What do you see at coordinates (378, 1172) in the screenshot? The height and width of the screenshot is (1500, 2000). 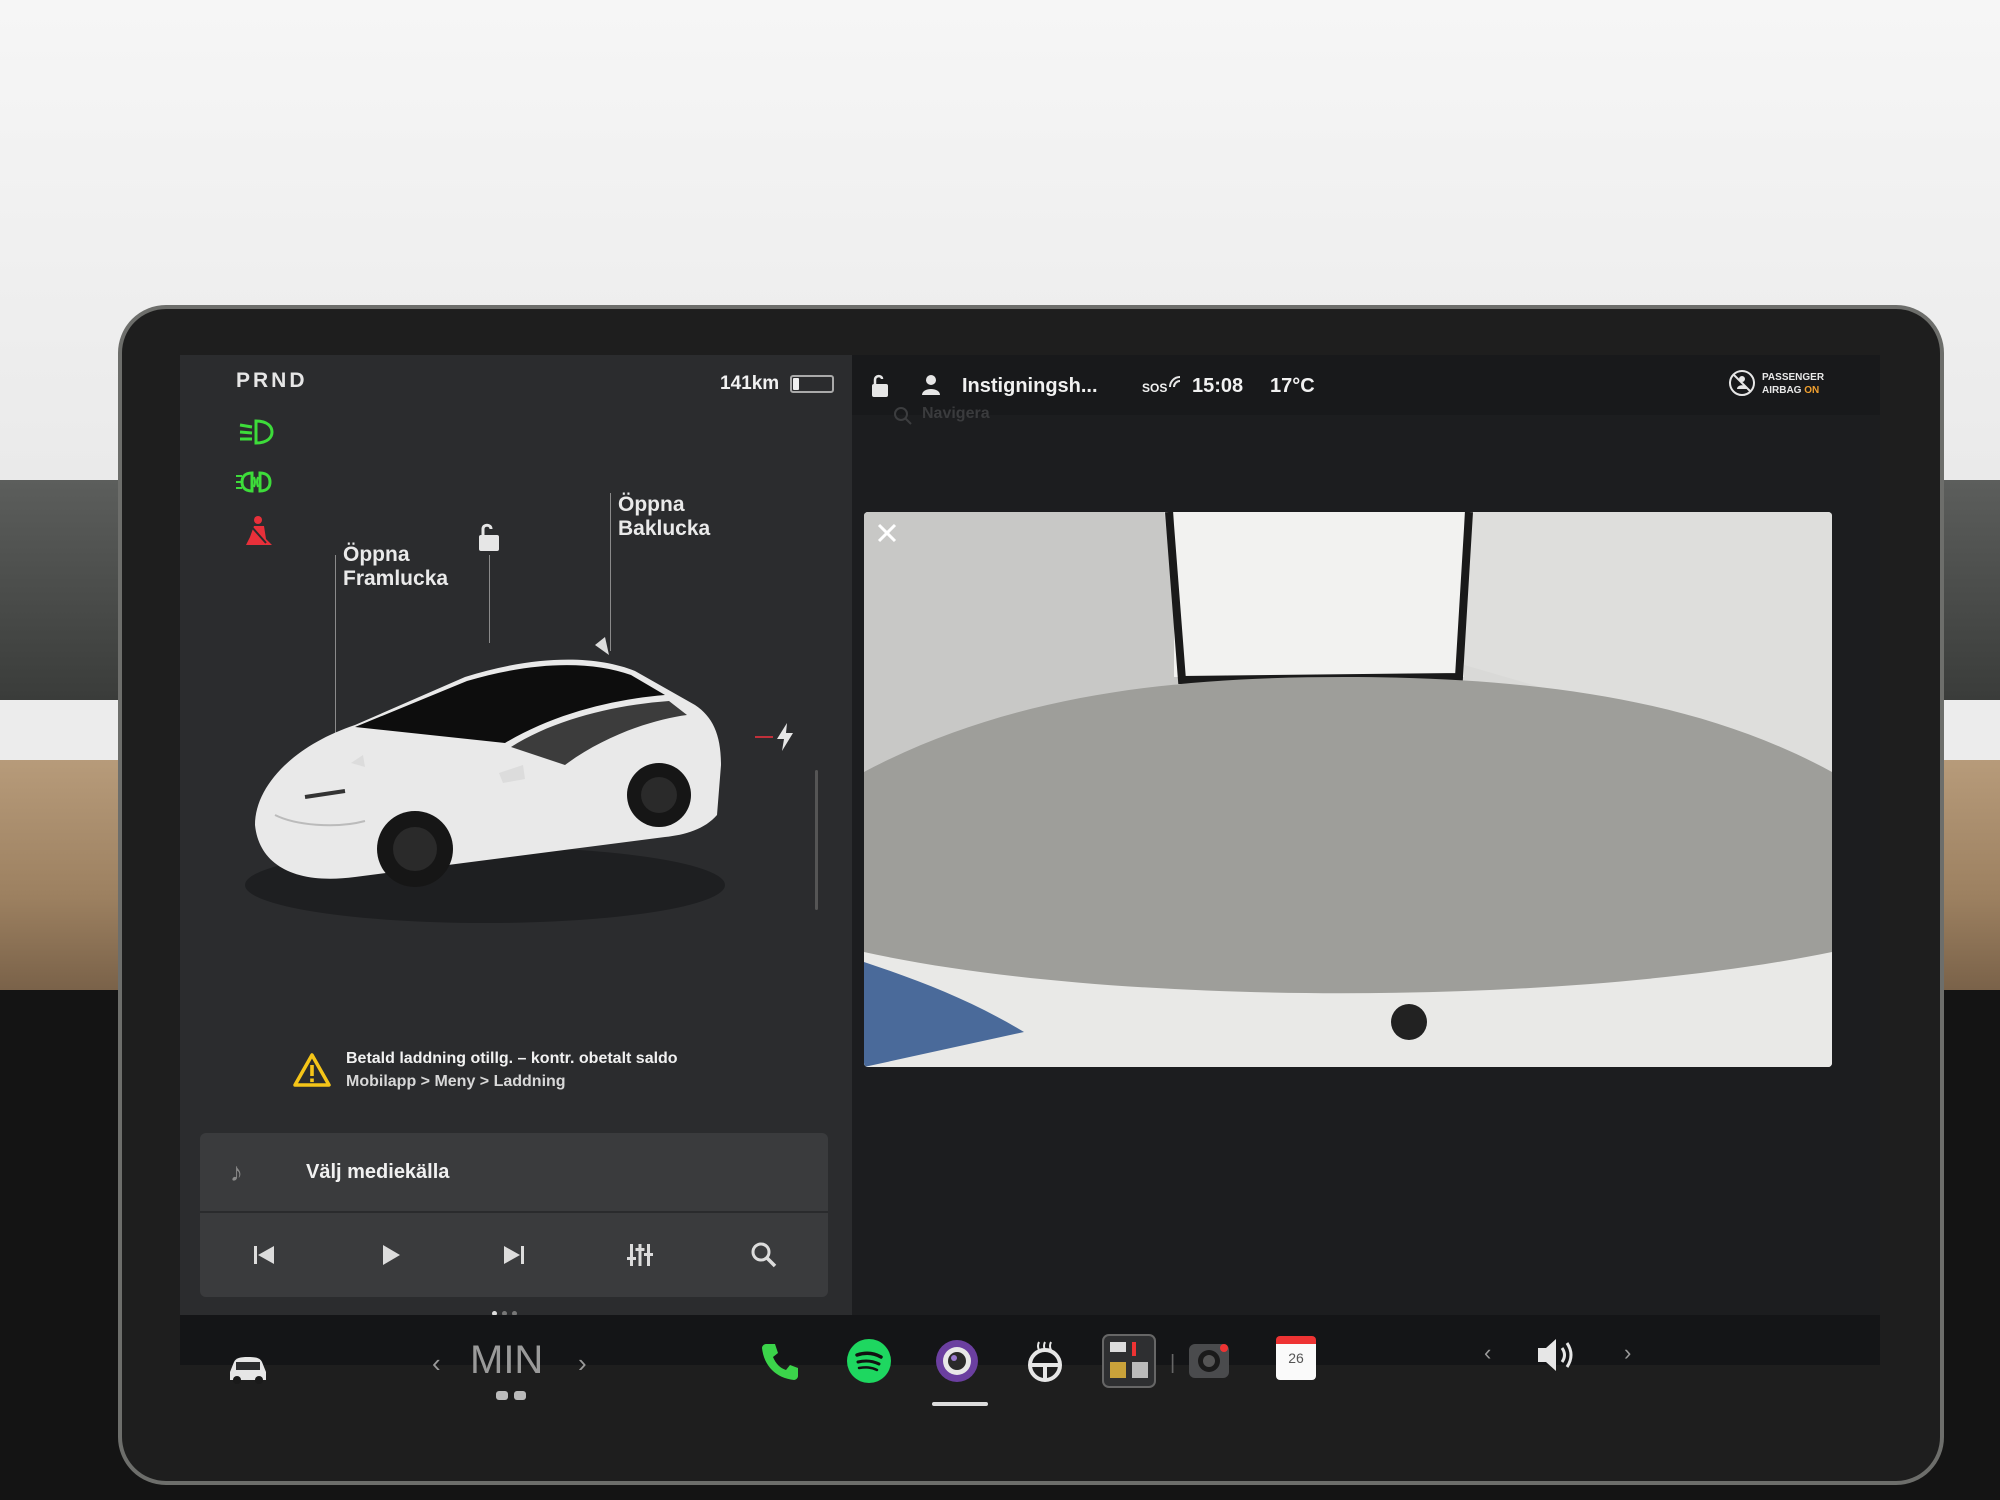 I see `media-source-label: Välj mediekälla` at bounding box center [378, 1172].